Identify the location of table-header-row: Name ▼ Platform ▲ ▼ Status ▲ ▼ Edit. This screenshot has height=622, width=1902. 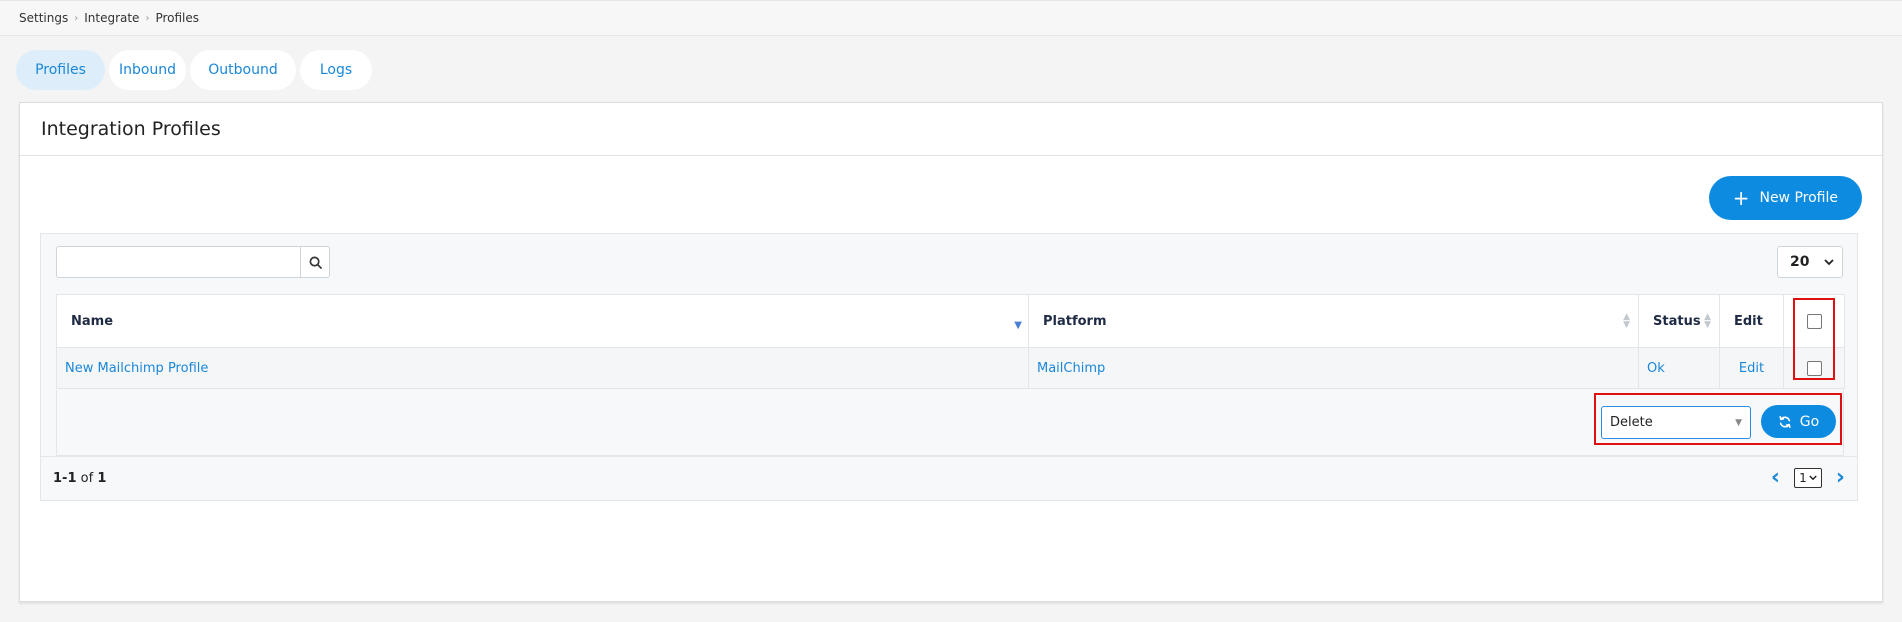
(950, 321).